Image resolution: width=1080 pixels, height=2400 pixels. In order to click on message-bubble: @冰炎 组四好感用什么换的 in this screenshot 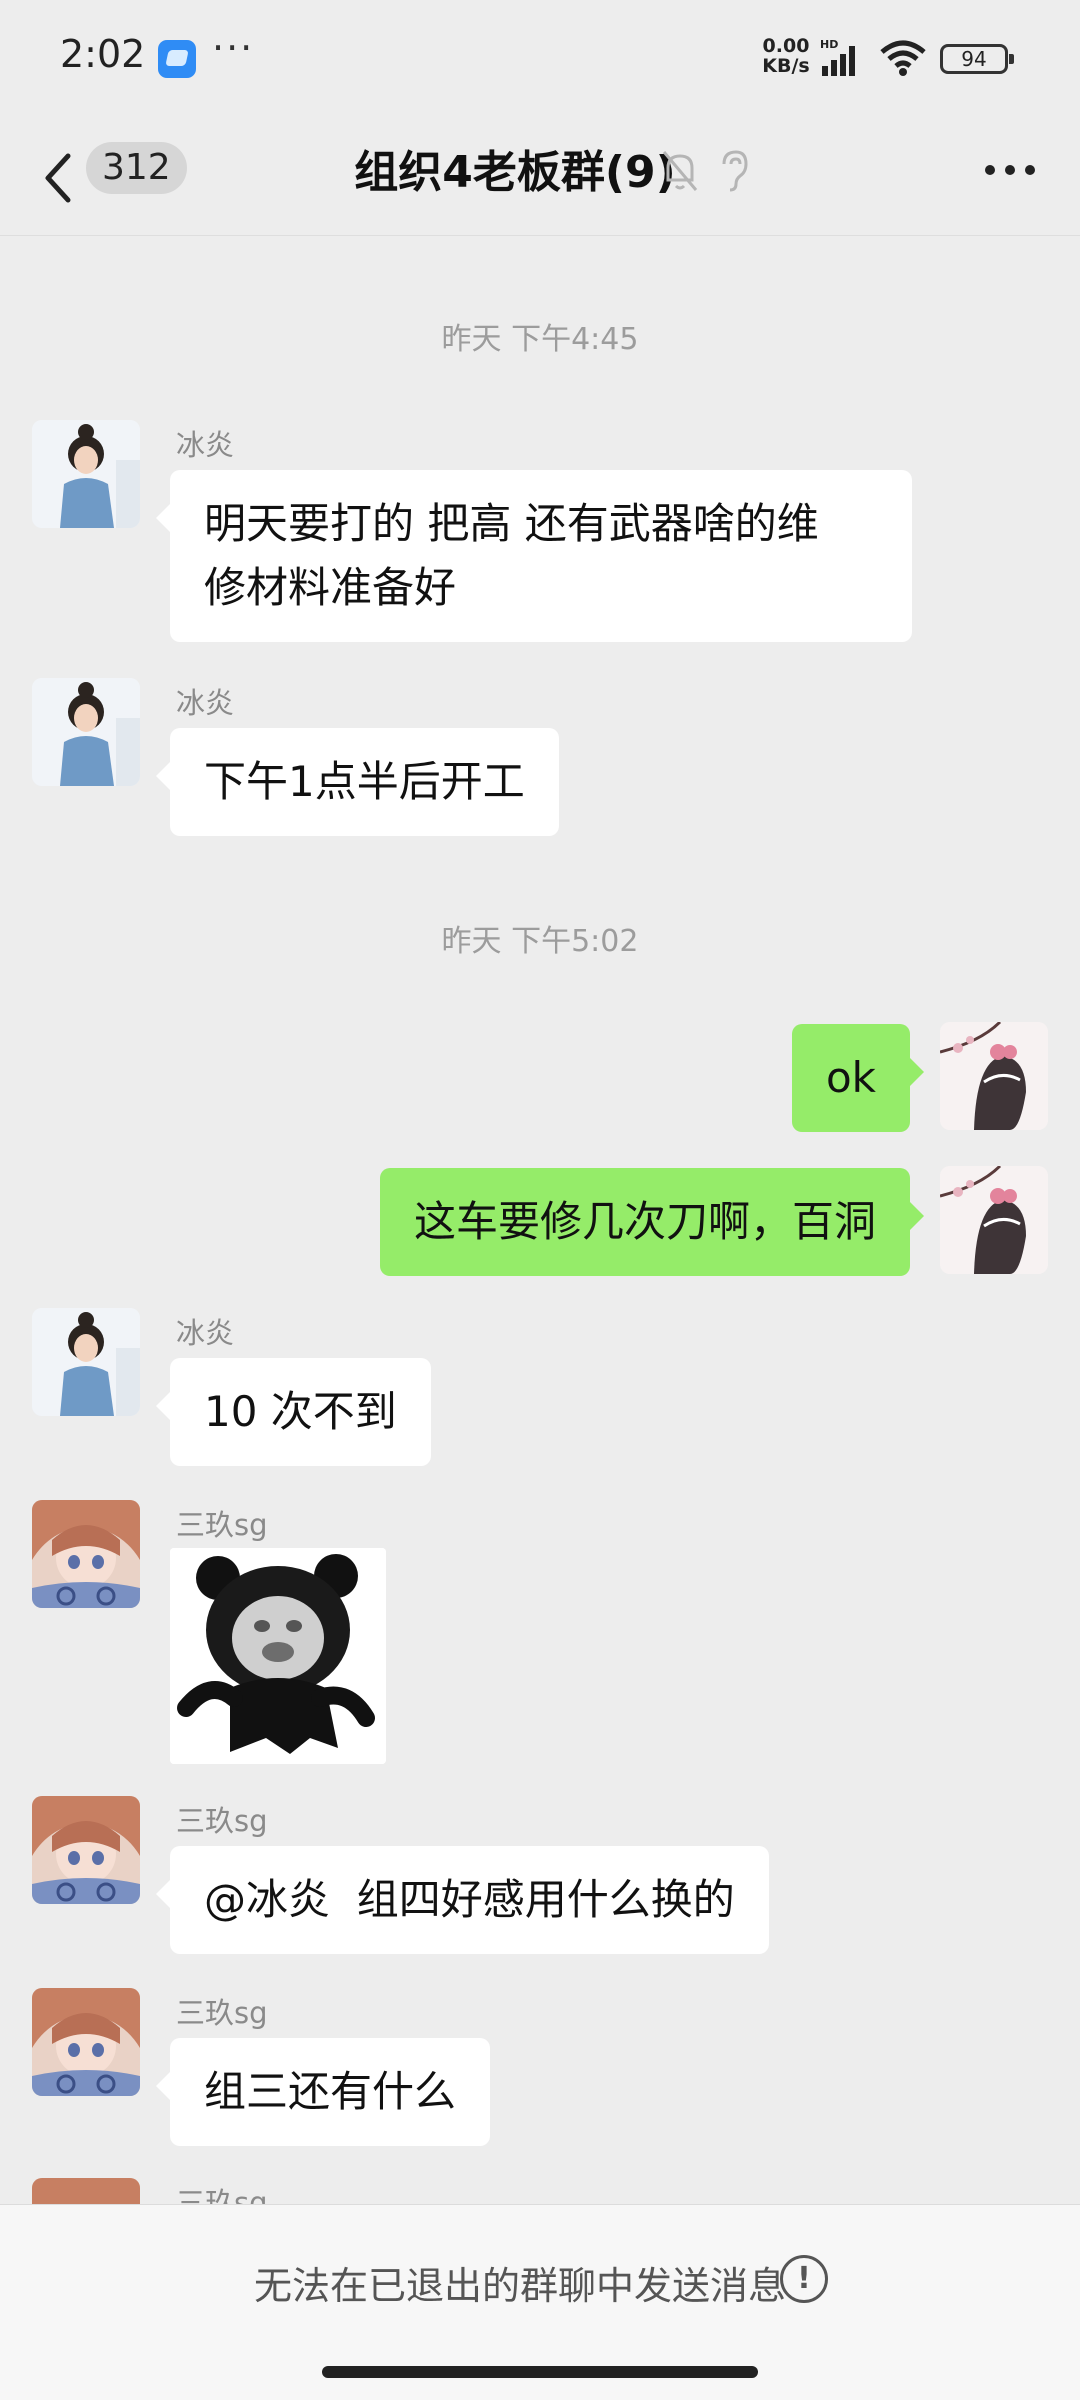, I will do `click(462, 1900)`.